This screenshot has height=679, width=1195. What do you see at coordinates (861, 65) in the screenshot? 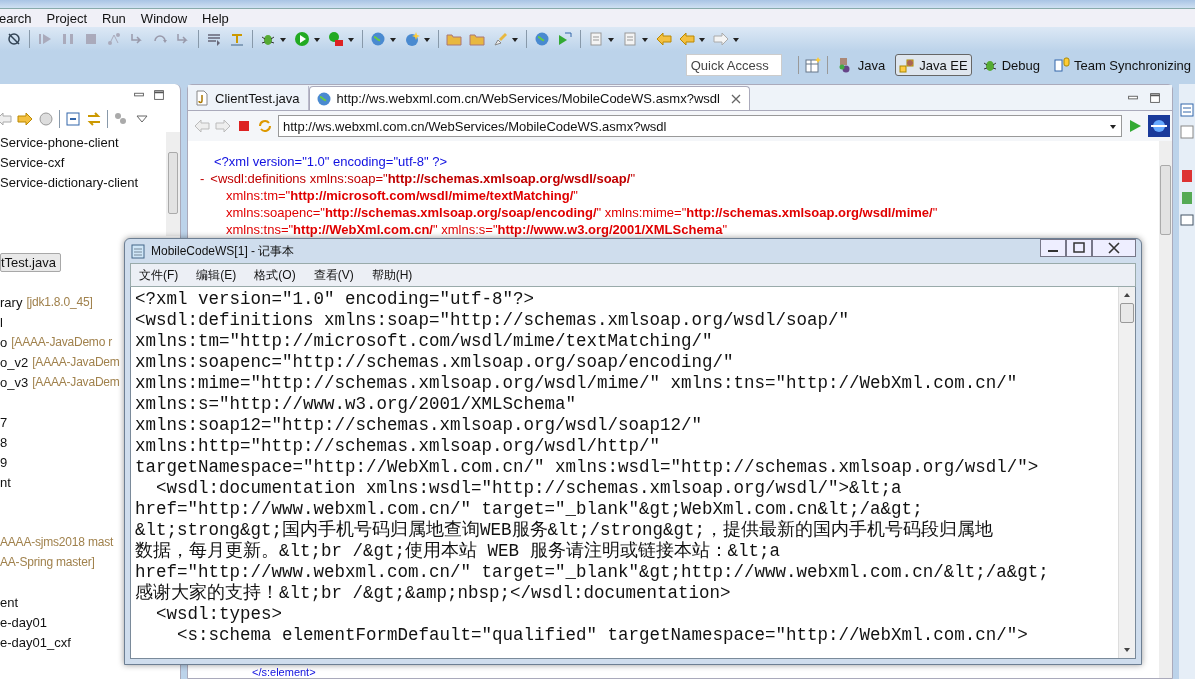
I see `perspective-button: Java` at bounding box center [861, 65].